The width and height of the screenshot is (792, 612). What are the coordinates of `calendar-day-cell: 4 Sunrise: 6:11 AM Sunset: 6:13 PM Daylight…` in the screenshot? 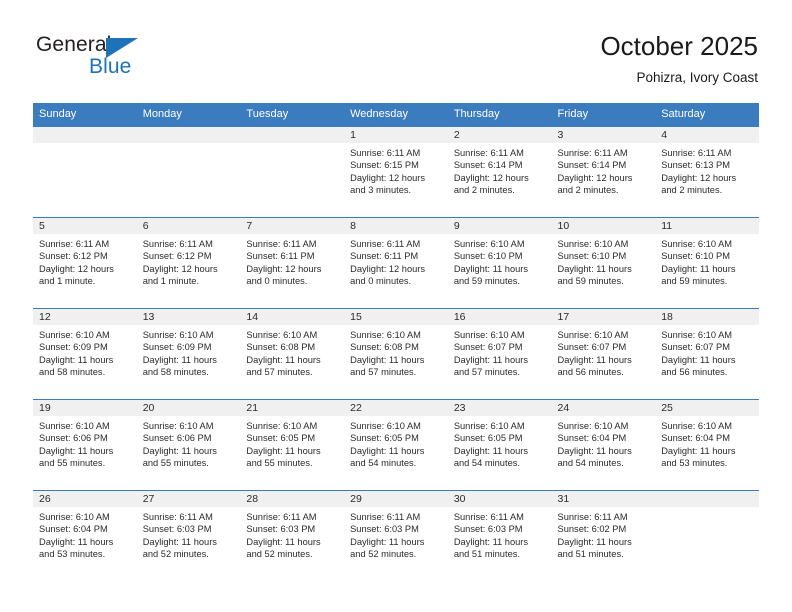 It's located at (707, 172).